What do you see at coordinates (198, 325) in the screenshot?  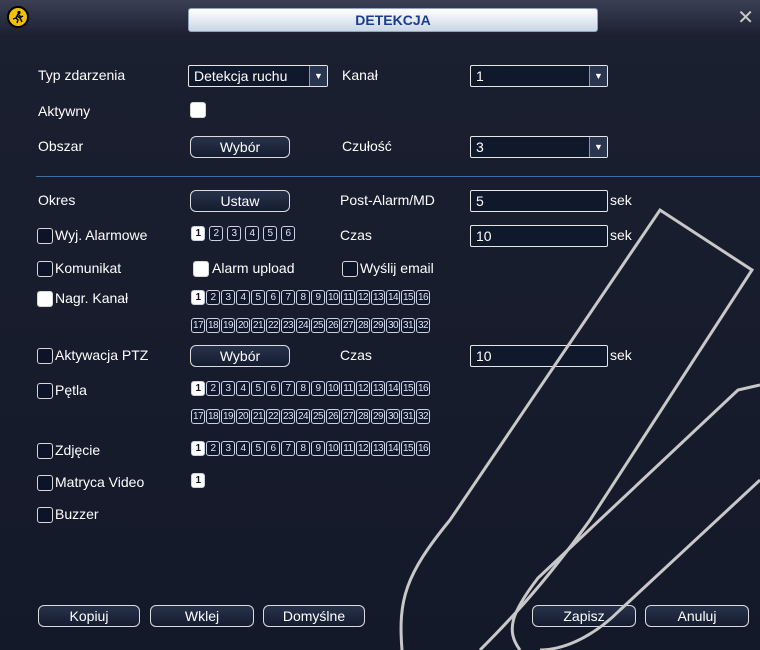 I see `record-channel-17: 17` at bounding box center [198, 325].